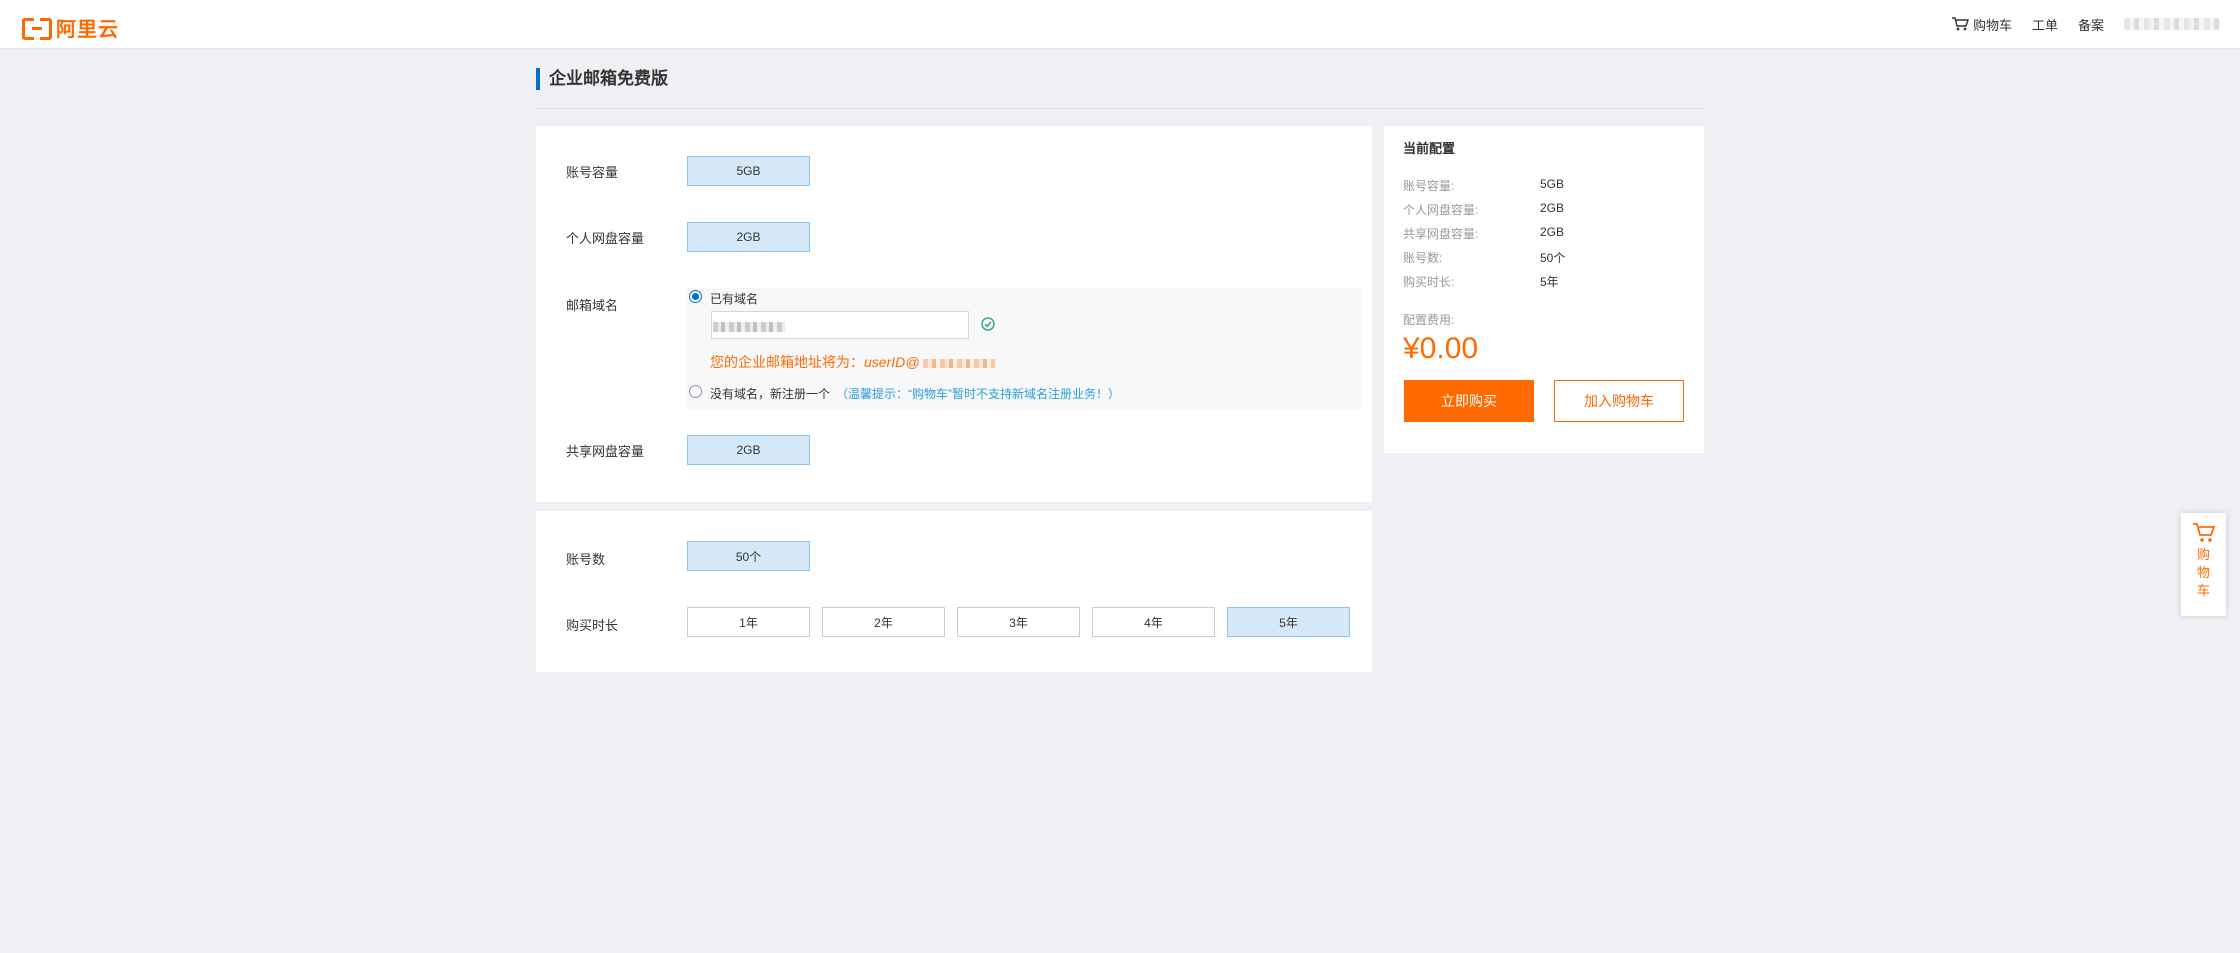  What do you see at coordinates (1288, 622) in the screenshot?
I see `duration-option-5y: 5年` at bounding box center [1288, 622].